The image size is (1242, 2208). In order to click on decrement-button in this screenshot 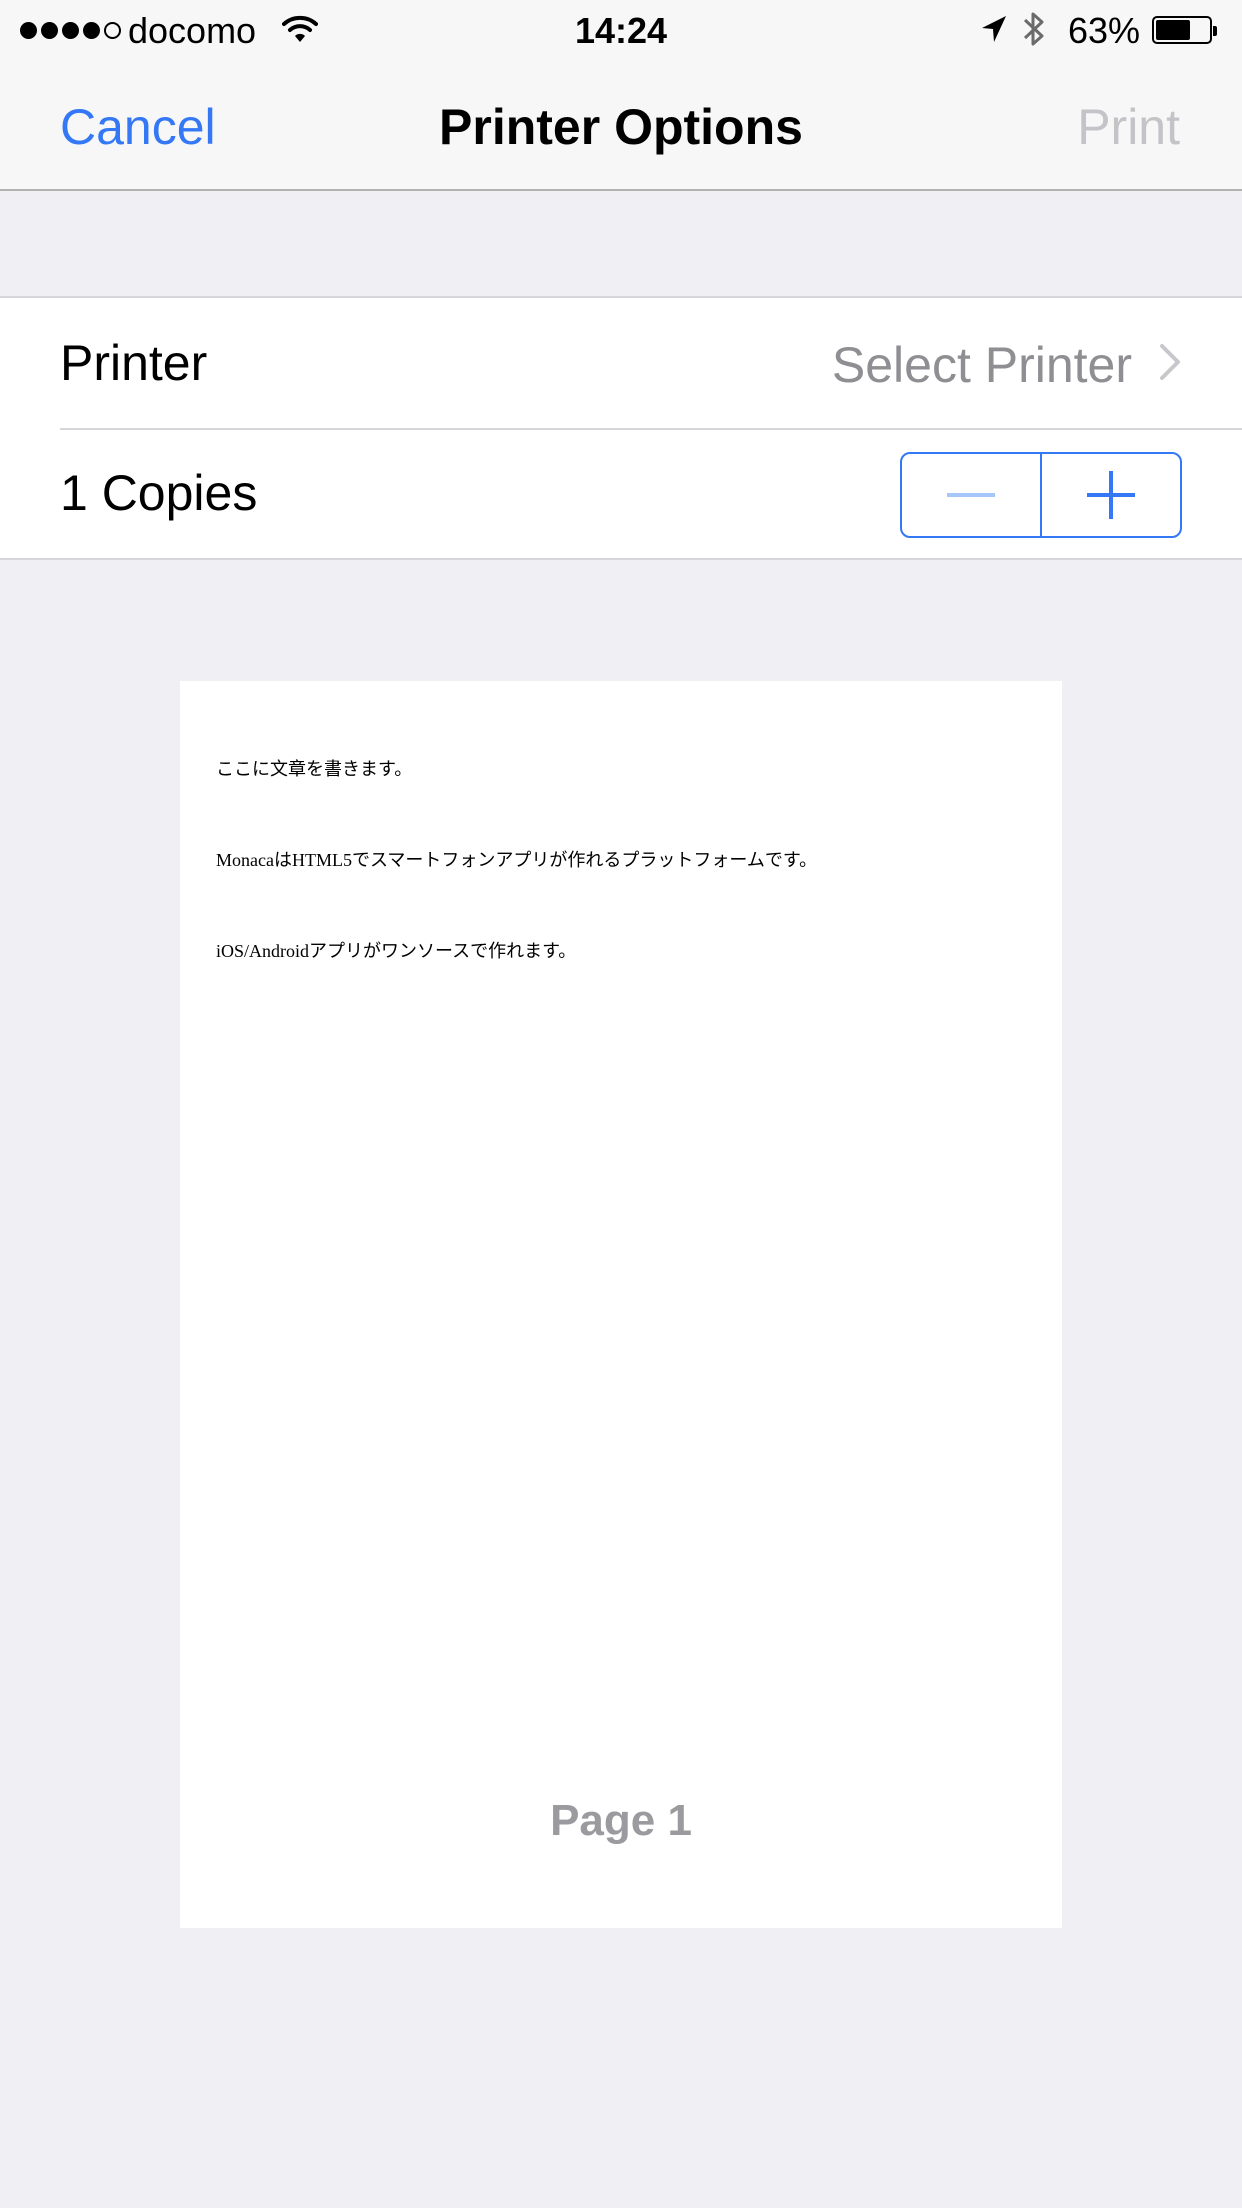, I will do `click(972, 495)`.